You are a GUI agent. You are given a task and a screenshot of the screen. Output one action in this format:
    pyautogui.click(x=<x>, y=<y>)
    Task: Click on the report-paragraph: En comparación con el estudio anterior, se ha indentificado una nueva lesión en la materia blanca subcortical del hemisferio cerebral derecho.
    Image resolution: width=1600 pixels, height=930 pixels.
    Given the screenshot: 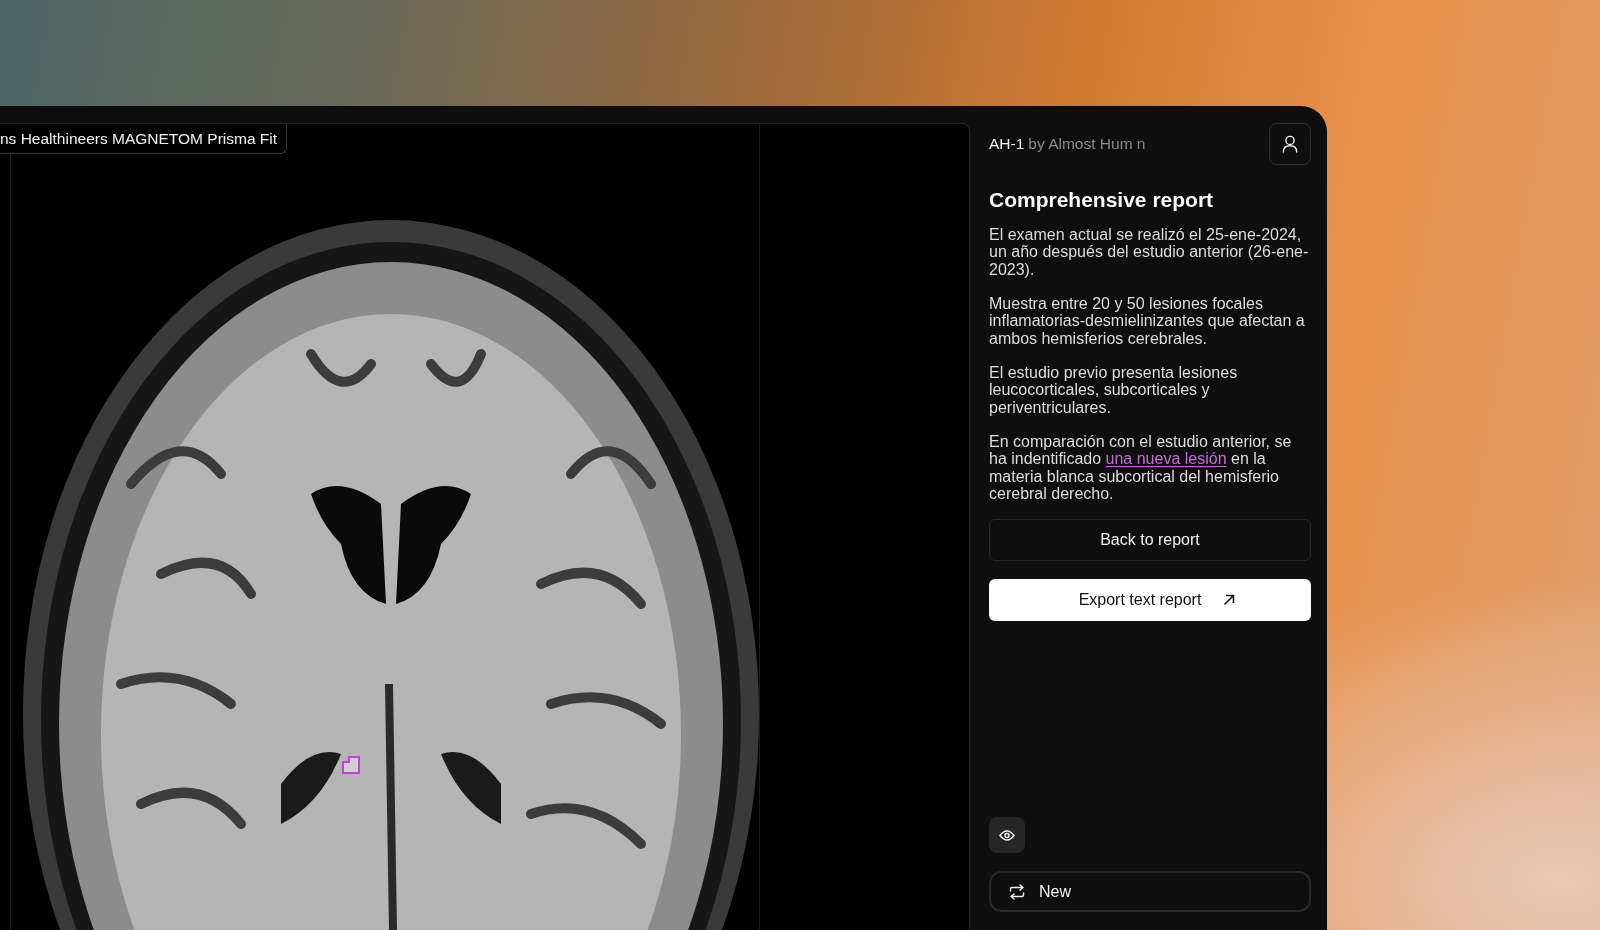 What is the action you would take?
    pyautogui.click(x=1141, y=468)
    